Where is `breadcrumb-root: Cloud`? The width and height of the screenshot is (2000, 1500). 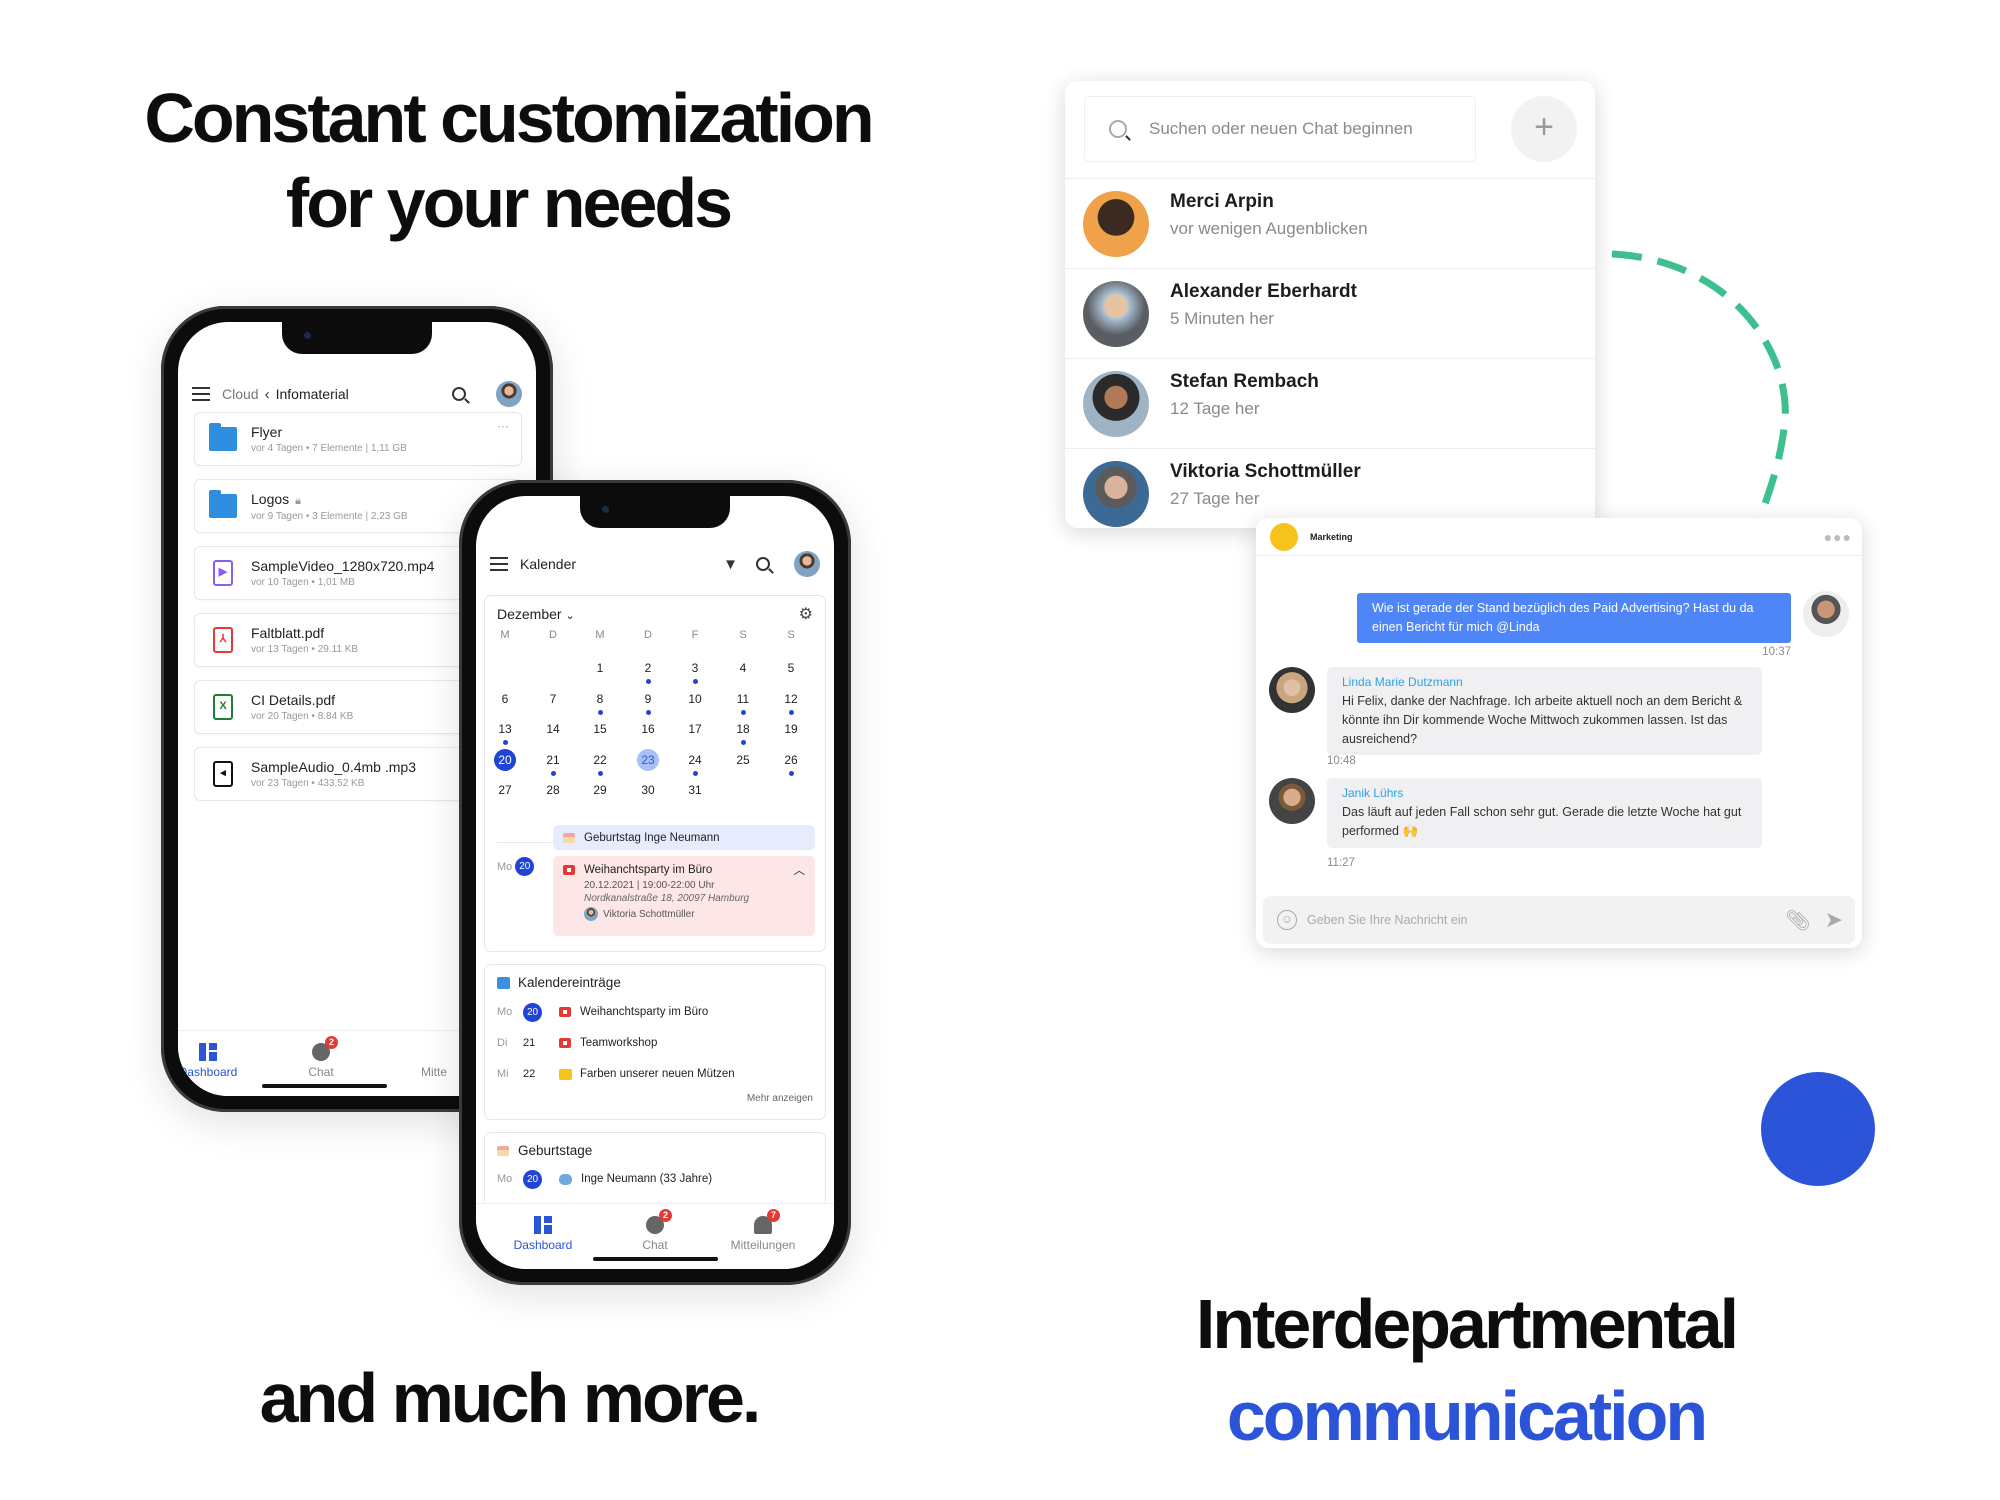 breadcrumb-root: Cloud is located at coordinates (240, 394).